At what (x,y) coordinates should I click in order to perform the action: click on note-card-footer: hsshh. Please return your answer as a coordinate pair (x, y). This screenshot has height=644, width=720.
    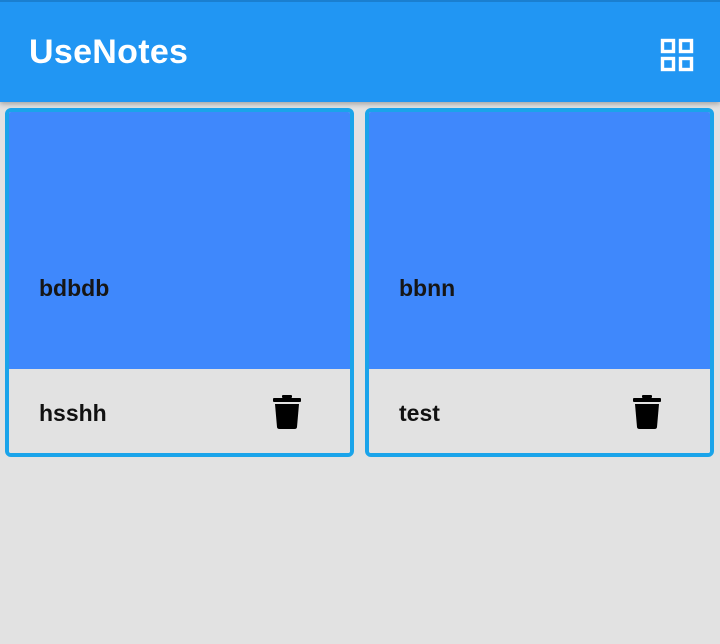
    Looking at the image, I should click on (179, 411).